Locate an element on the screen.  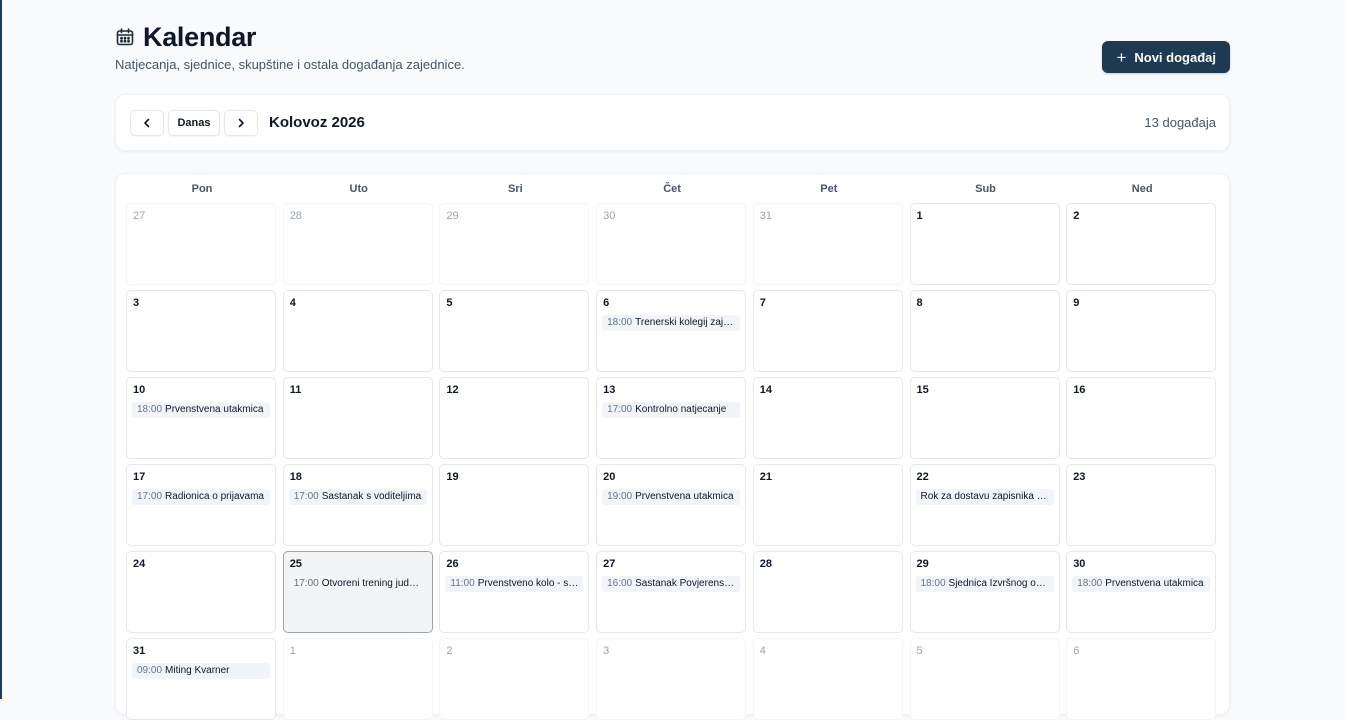
day-cell-outside: 30 is located at coordinates (671, 244).